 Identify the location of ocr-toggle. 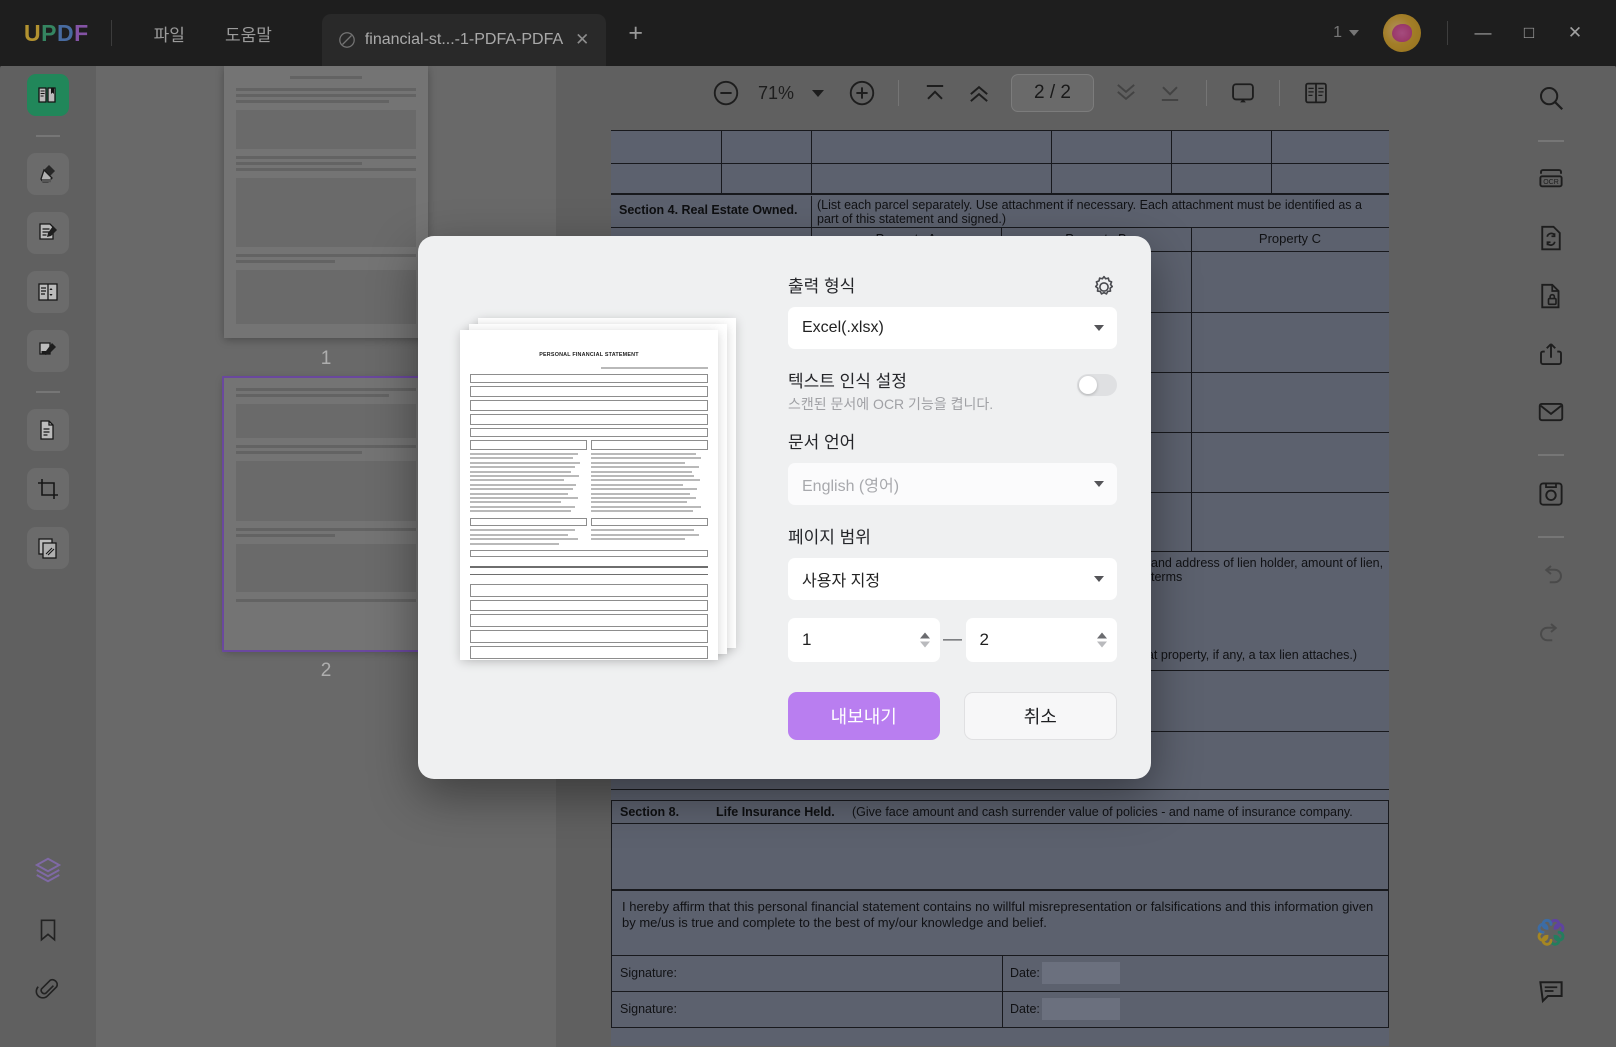
(1097, 384).